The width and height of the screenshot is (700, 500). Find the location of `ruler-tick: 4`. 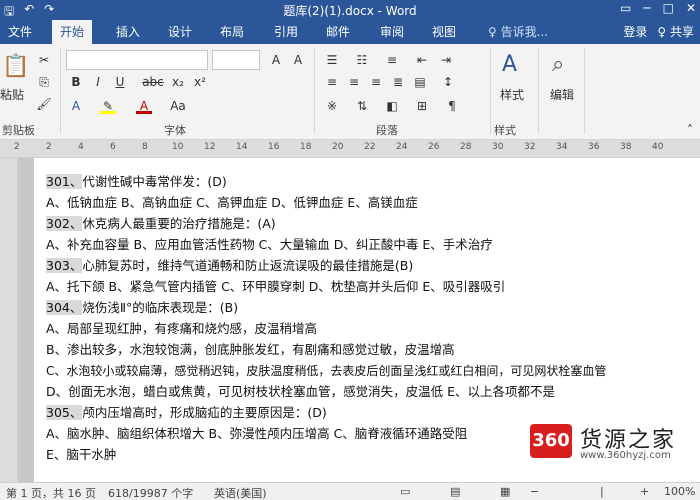

ruler-tick: 4 is located at coordinates (81, 147).